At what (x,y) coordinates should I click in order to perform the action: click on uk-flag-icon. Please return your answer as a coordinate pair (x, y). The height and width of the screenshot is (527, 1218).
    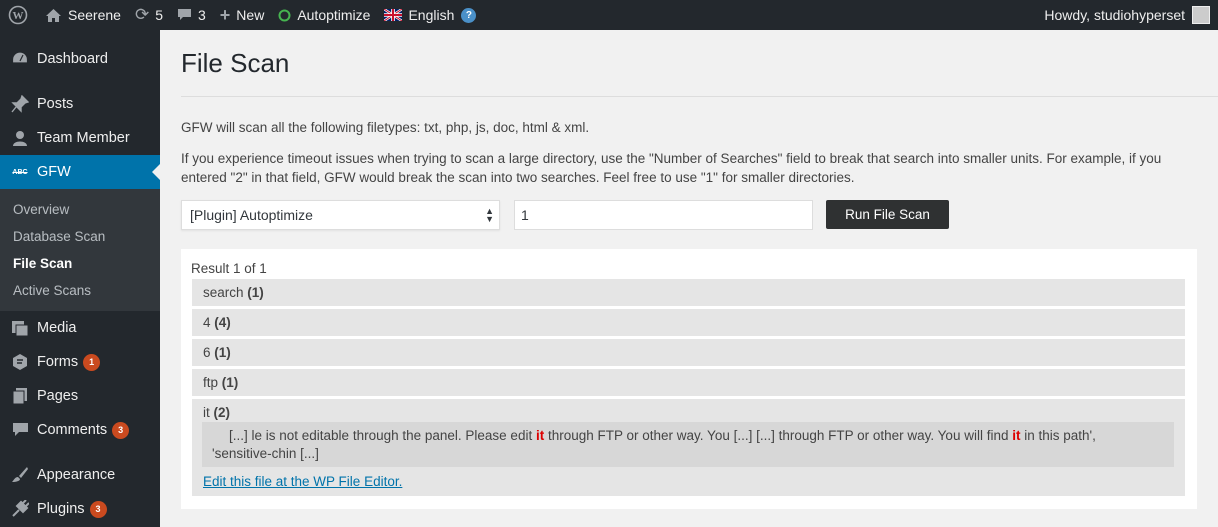
    Looking at the image, I should click on (393, 15).